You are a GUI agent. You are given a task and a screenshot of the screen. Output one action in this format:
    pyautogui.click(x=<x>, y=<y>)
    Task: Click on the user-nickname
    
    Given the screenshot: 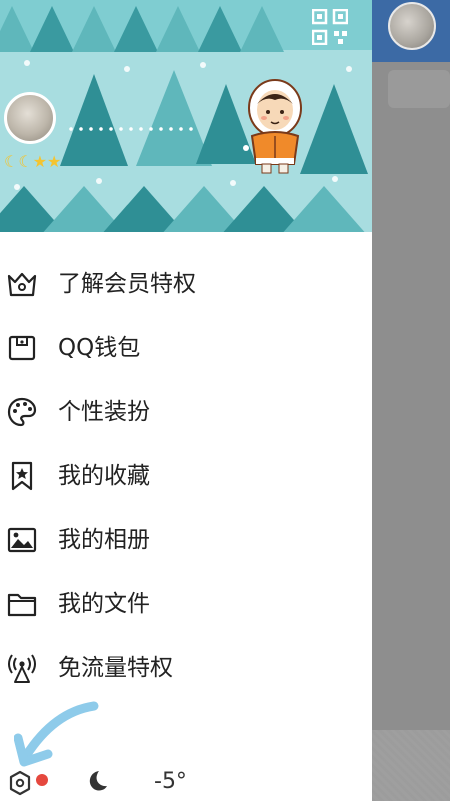 What is the action you would take?
    pyautogui.click(x=132, y=129)
    